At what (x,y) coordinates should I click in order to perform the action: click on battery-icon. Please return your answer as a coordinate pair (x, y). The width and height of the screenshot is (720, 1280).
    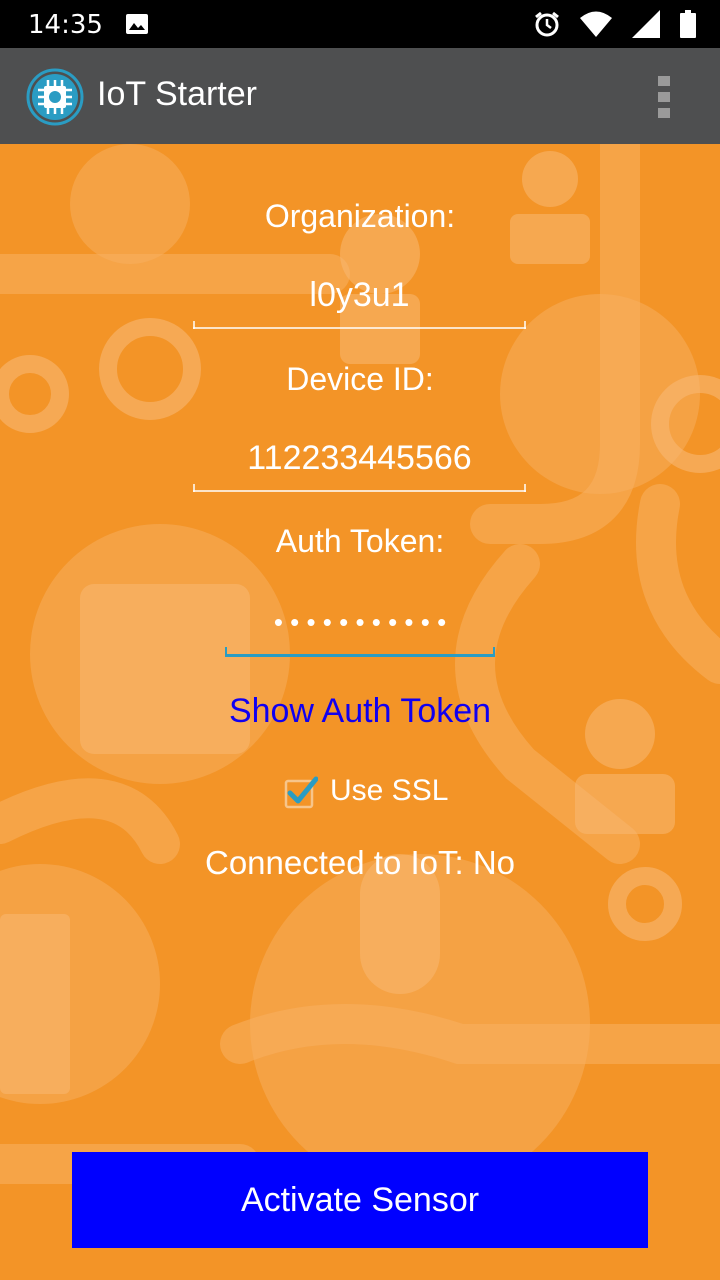
    Looking at the image, I should click on (688, 24).